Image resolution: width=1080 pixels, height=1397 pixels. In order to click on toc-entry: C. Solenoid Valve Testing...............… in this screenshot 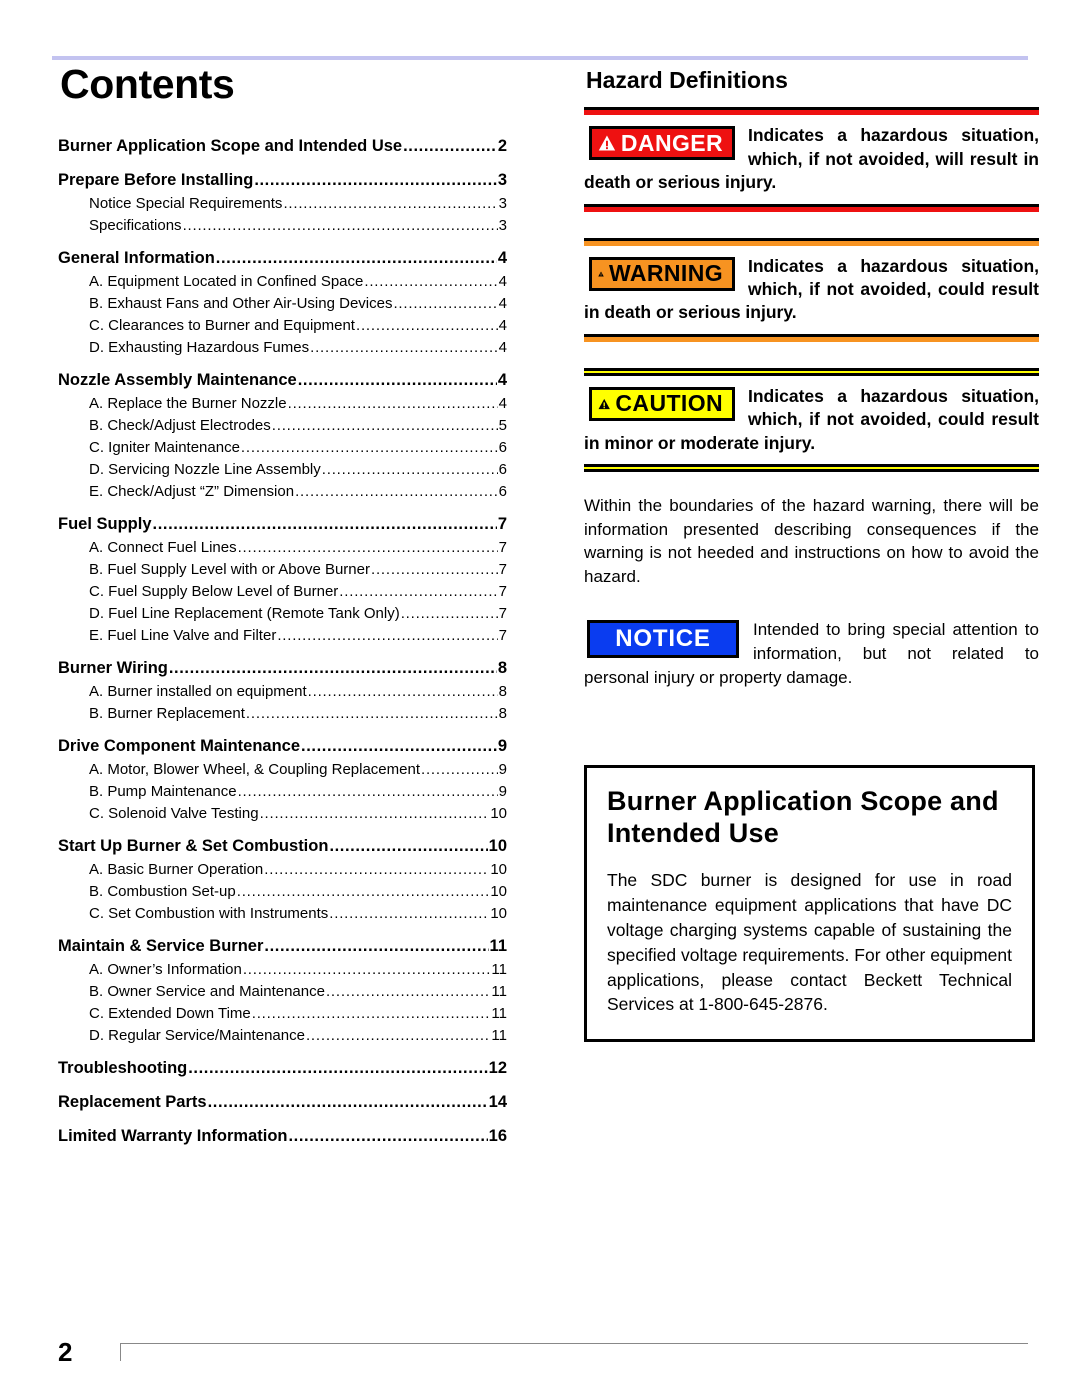, I will do `click(282, 813)`.